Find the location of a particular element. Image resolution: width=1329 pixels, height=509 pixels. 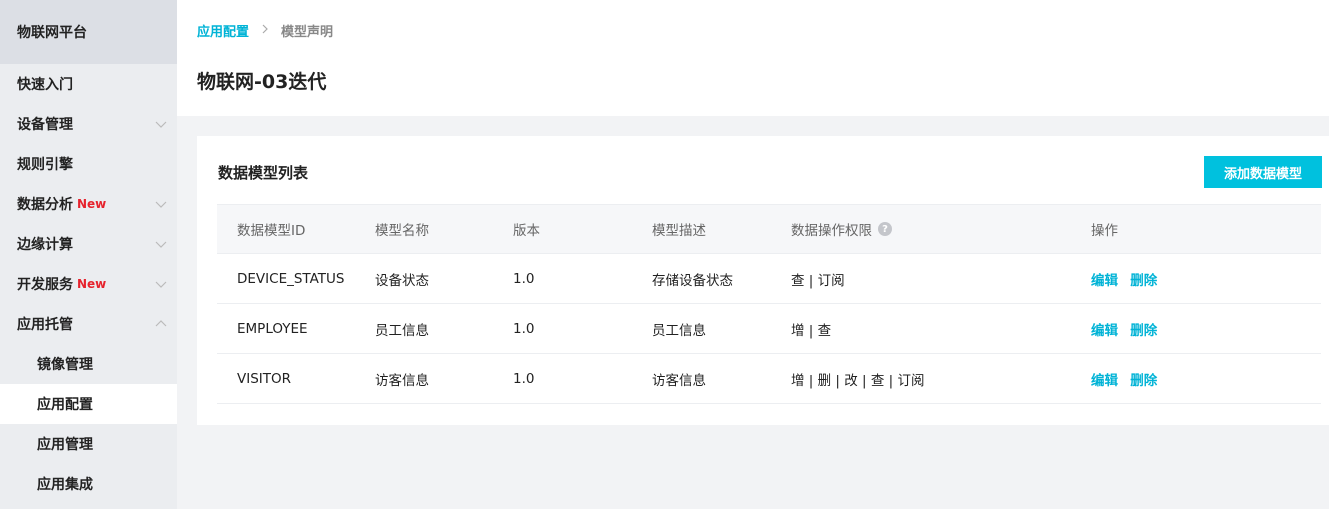

breadcrumb: 应用配置 模型声明 is located at coordinates (265, 30).